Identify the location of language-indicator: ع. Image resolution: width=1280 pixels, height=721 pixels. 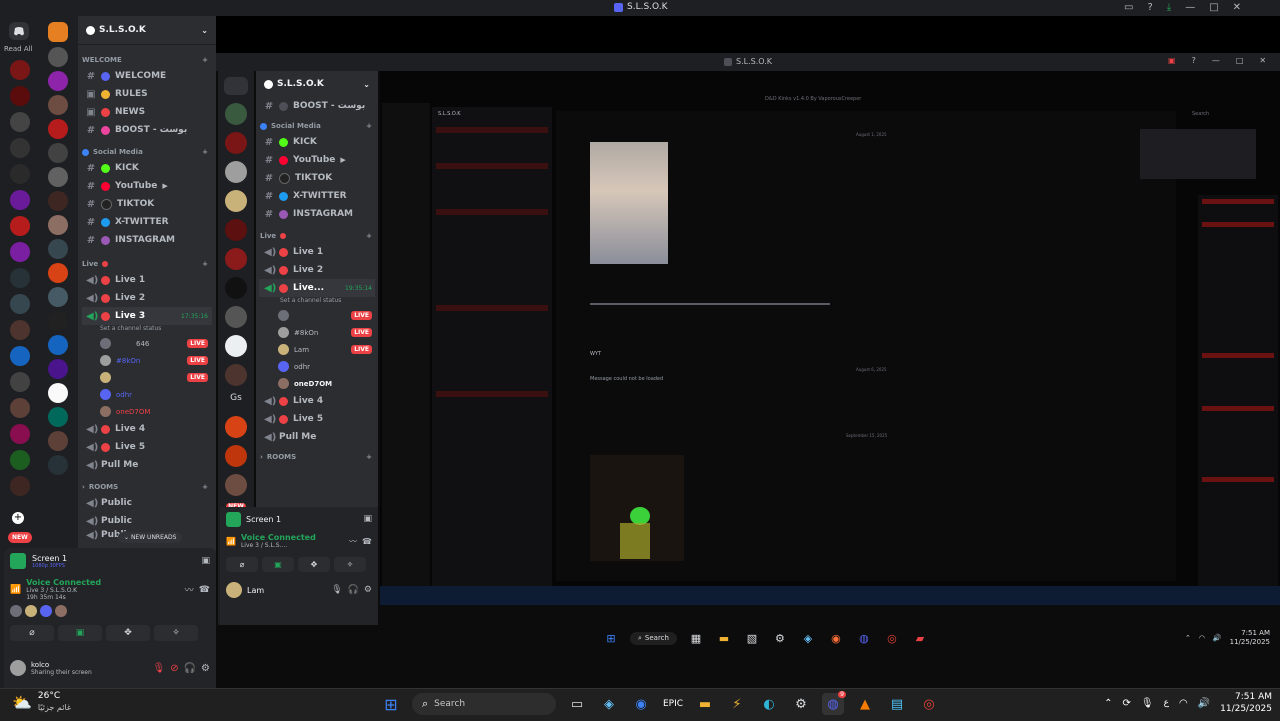
(1166, 703).